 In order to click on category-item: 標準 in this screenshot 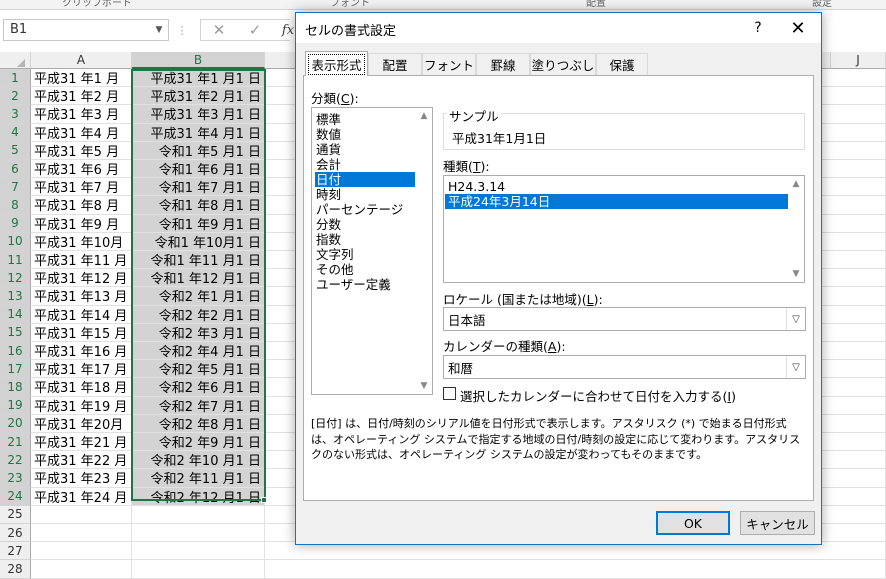, I will do `click(365, 119)`.